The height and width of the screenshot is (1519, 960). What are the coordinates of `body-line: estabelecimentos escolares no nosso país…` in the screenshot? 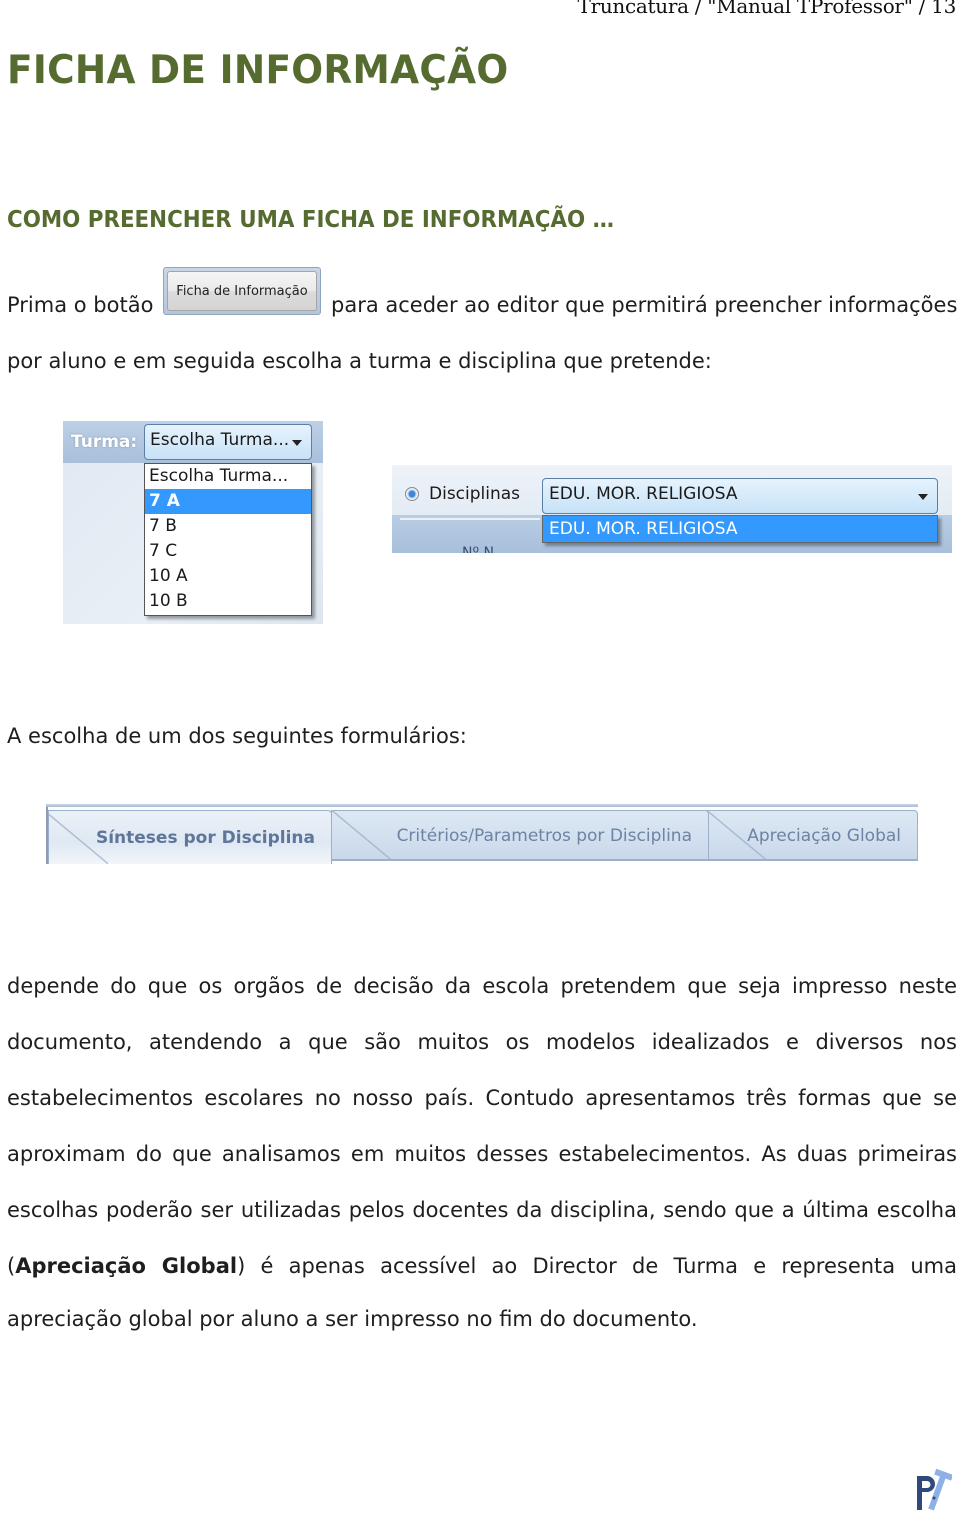 It's located at (482, 1098).